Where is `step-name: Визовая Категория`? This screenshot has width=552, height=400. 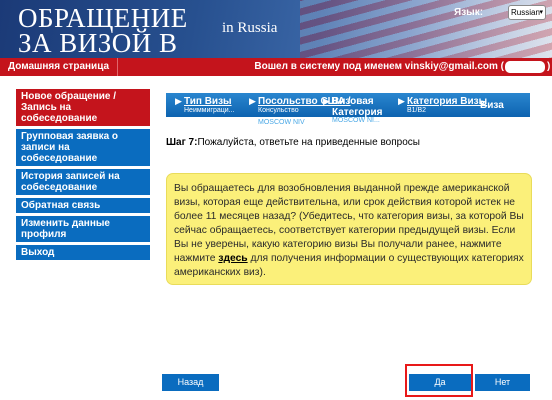
step-name: Визовая Категория is located at coordinates (357, 107).